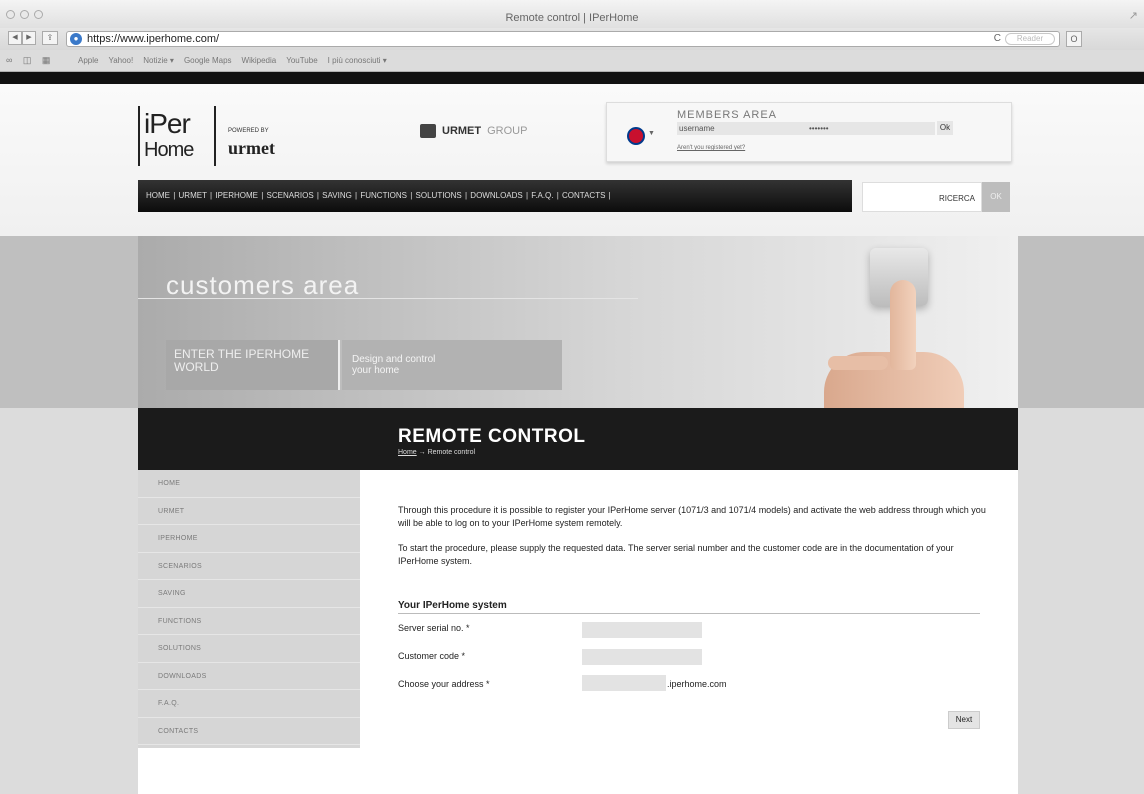 The image size is (1144, 794). What do you see at coordinates (624, 683) in the screenshot?
I see `address-input` at bounding box center [624, 683].